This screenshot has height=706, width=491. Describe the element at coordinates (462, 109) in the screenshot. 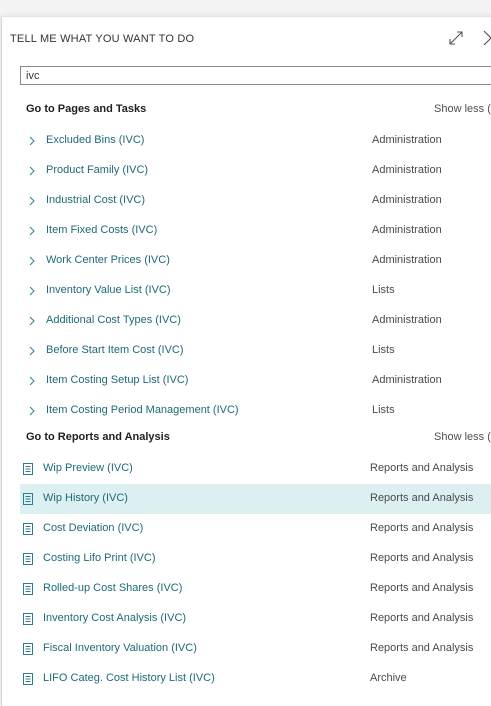

I see `pages-show-less-link: Show less (3` at that location.